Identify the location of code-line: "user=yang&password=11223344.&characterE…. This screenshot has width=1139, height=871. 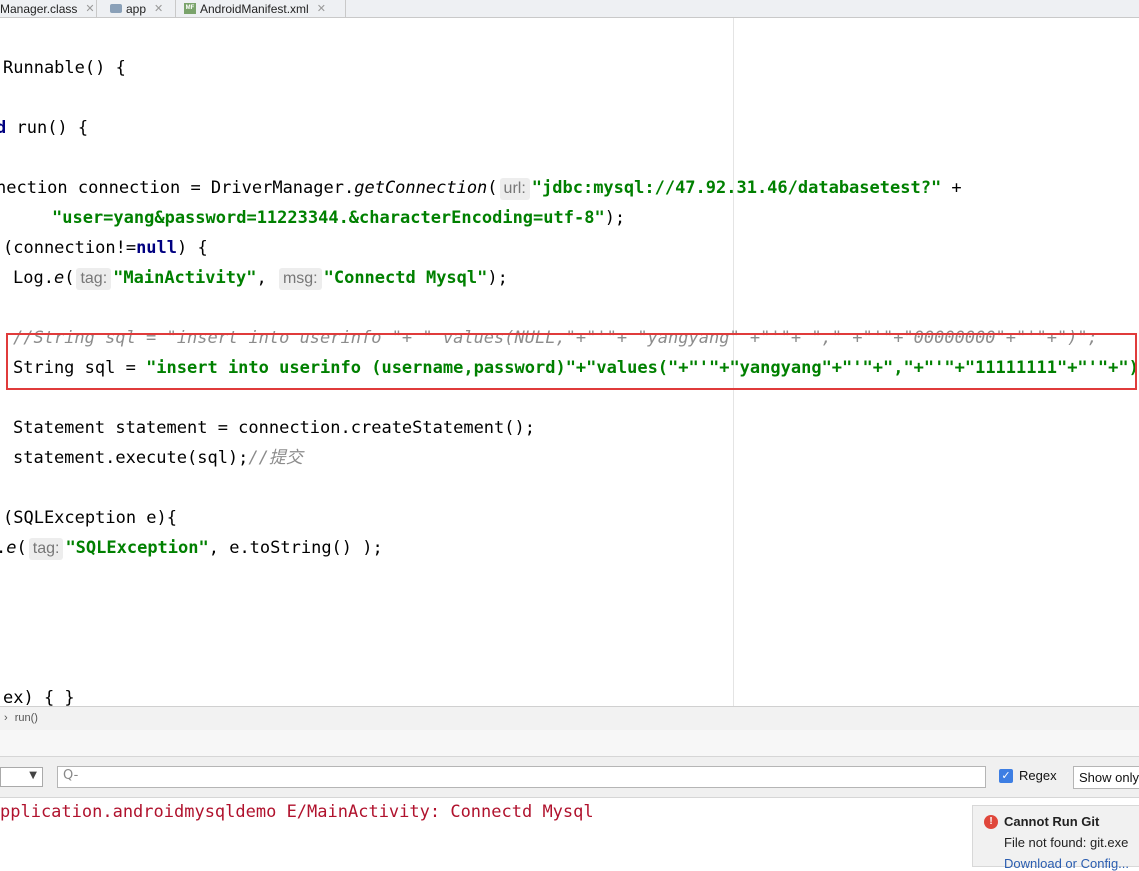
(339, 218).